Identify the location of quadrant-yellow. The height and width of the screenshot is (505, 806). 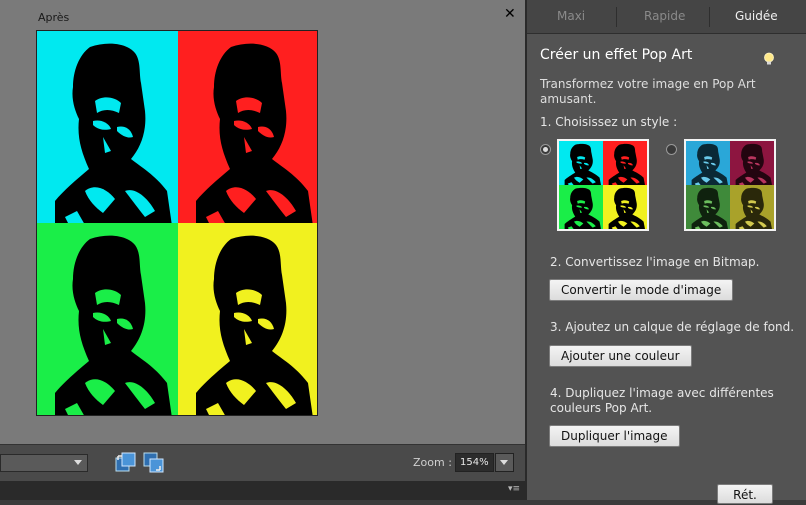
(247, 319).